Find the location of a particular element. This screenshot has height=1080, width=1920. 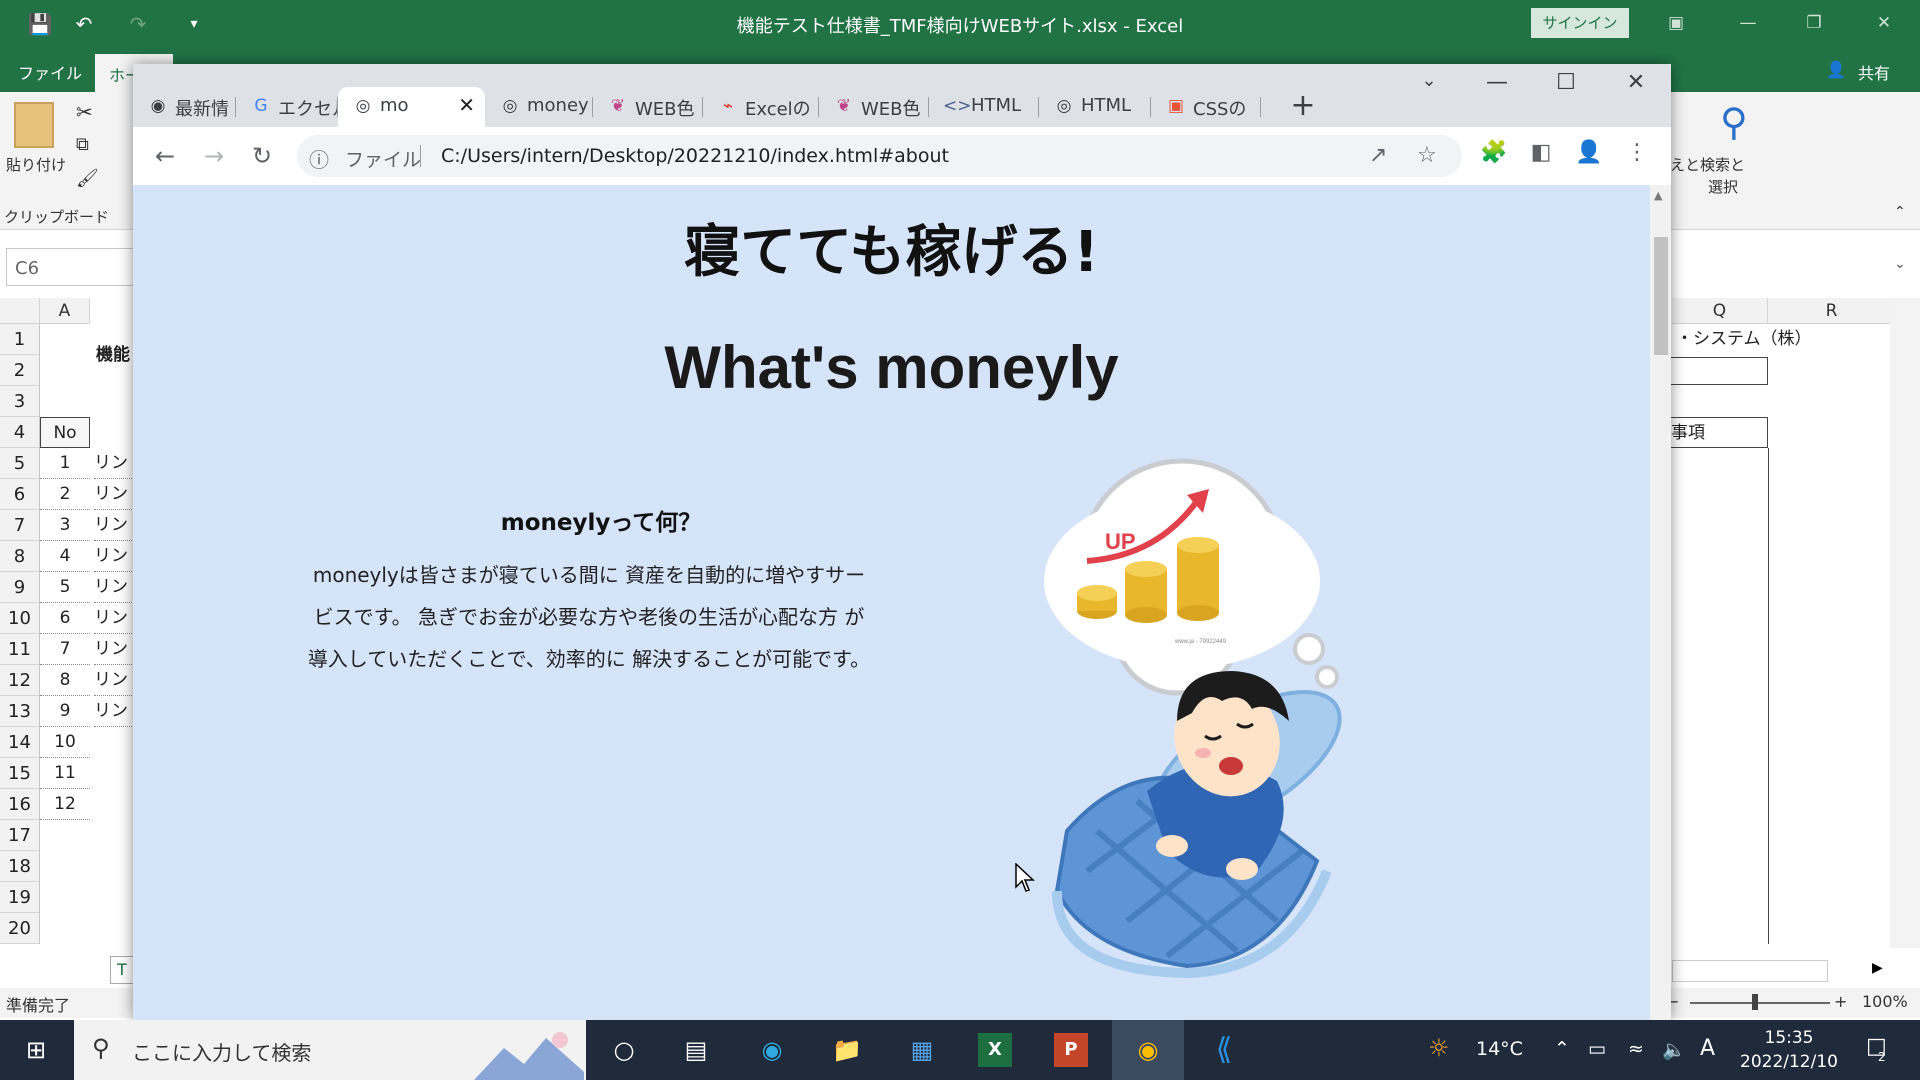

cell-no: 3 is located at coordinates (65, 525).